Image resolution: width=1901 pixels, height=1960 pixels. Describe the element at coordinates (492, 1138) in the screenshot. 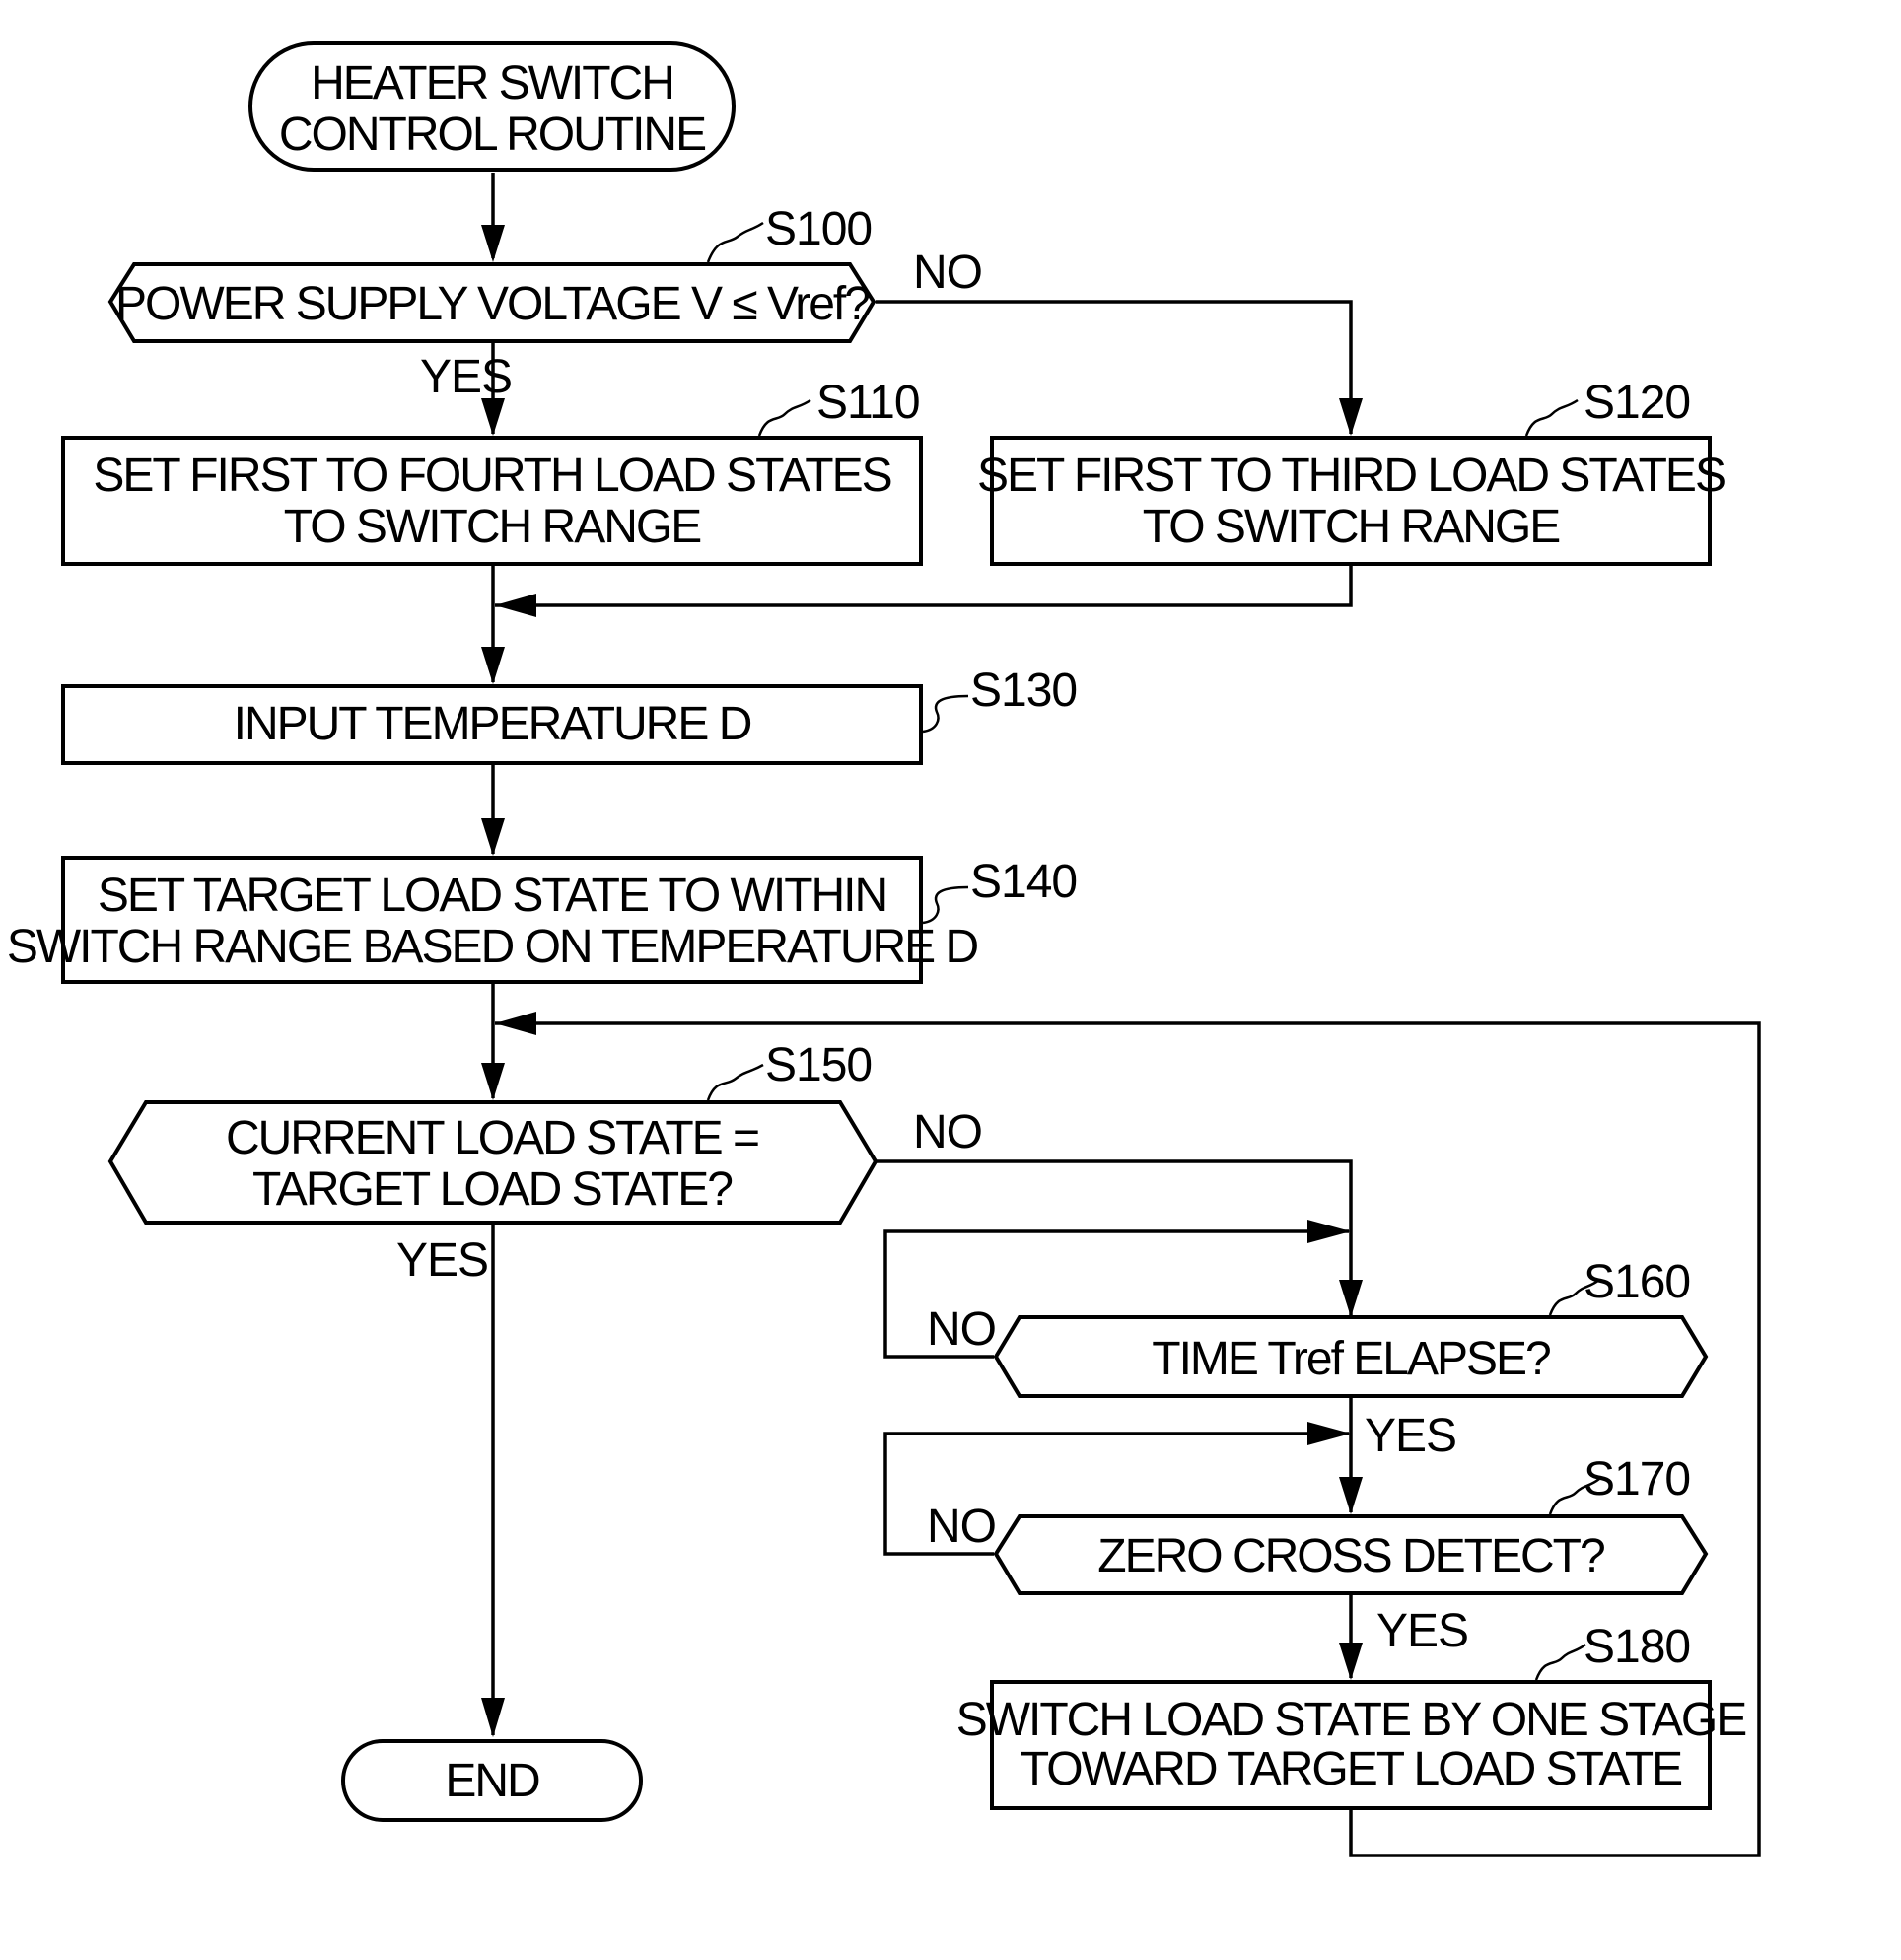

I see `s150-line-1: CURRENT LOAD STATE =` at that location.